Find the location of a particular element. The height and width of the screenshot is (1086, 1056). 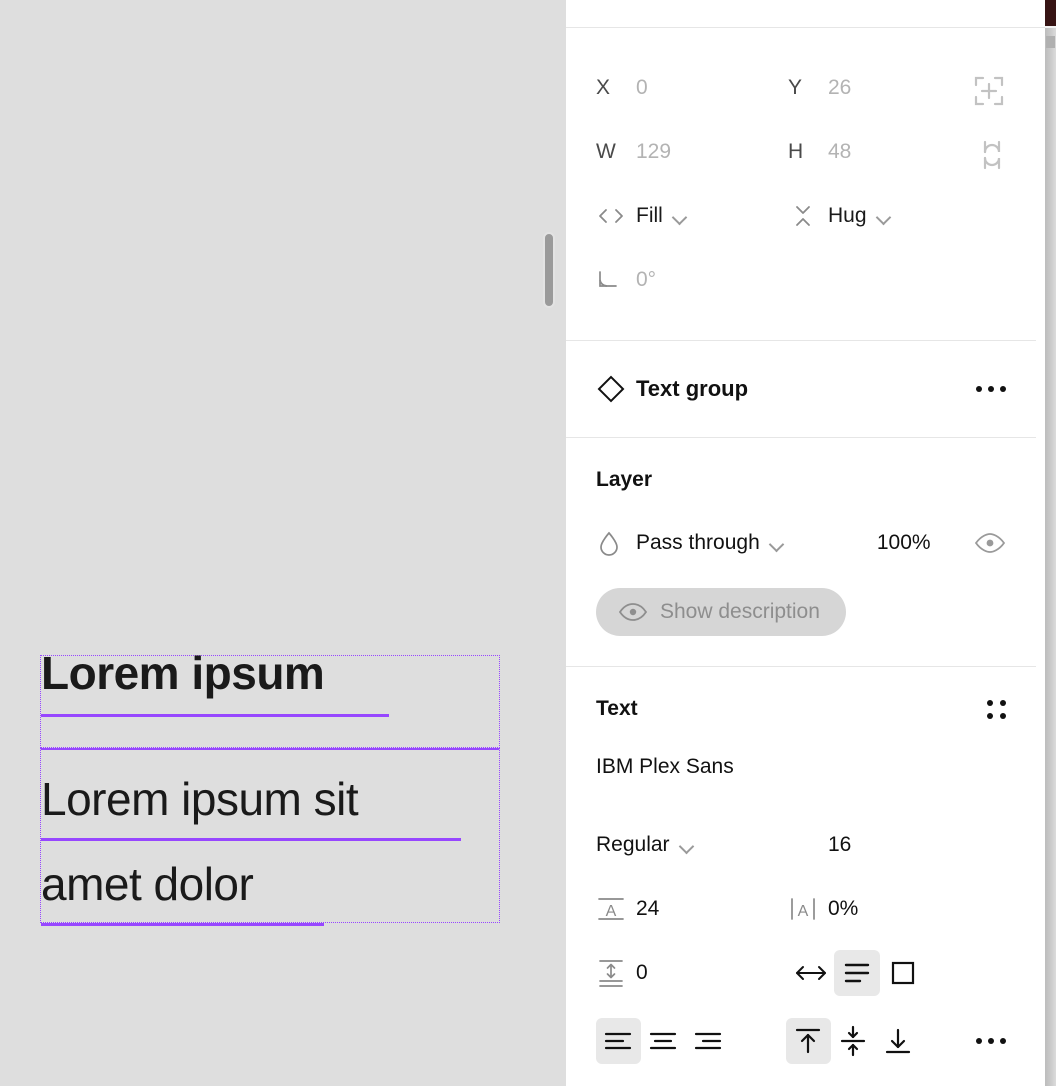

letter-spacing-icon: A is located at coordinates (808, 909).